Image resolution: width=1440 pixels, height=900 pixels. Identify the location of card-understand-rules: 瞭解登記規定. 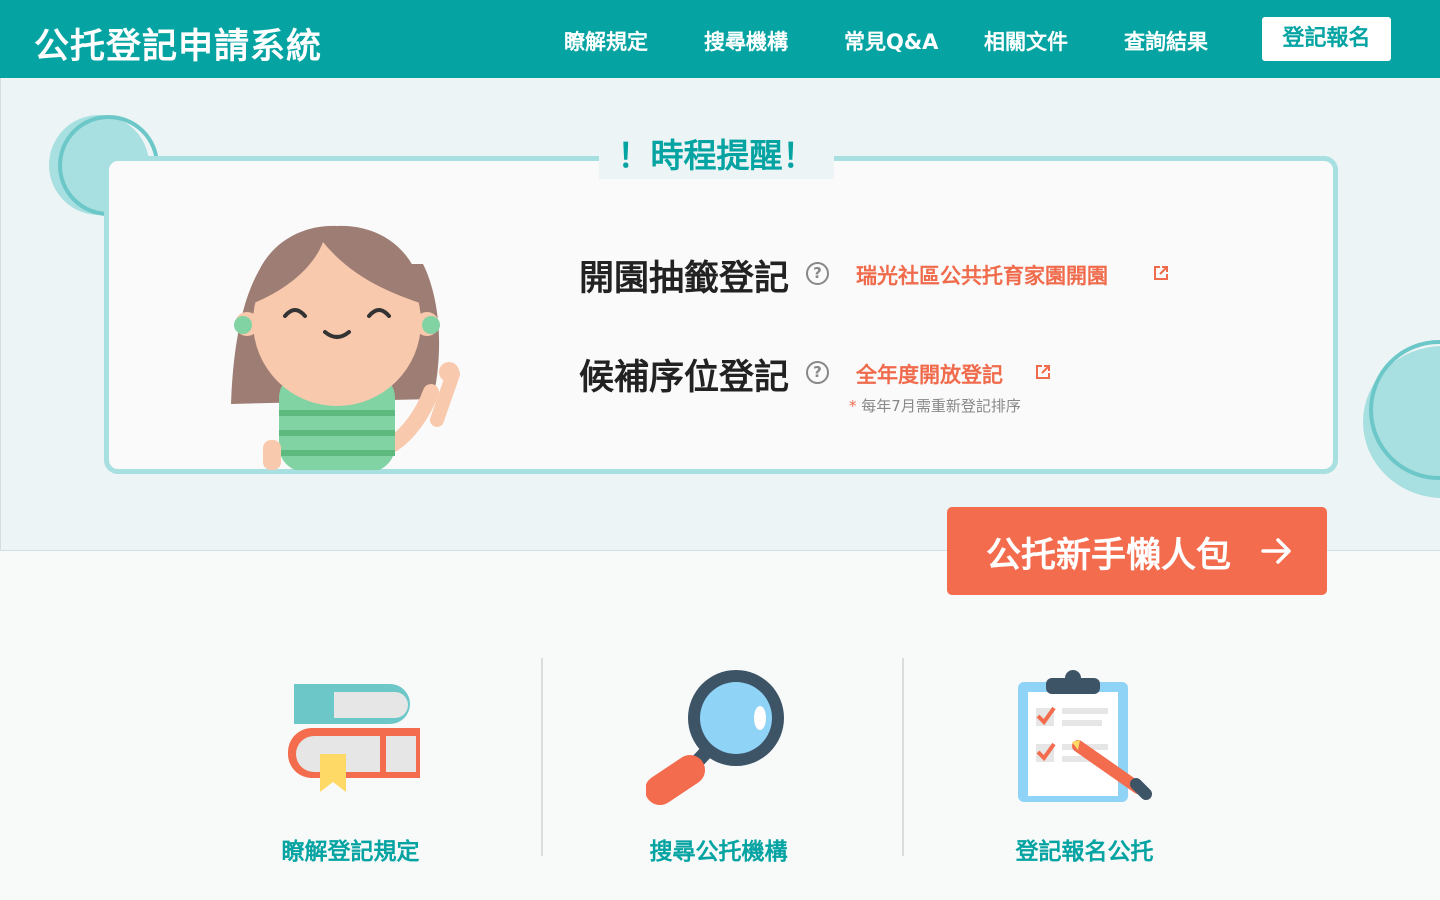
(350, 770).